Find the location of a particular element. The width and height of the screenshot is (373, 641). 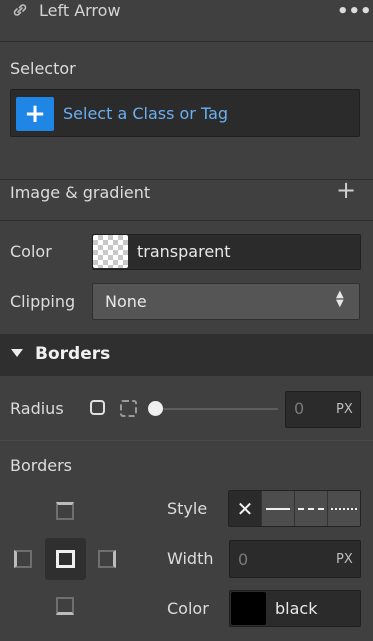

radius-unit: PX is located at coordinates (344, 409).